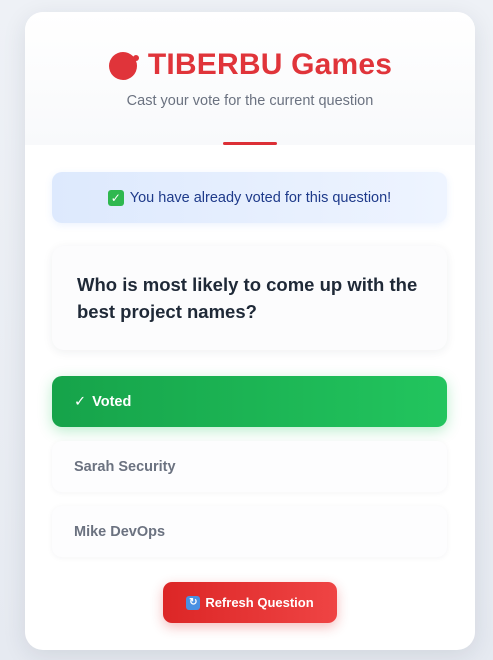  What do you see at coordinates (112, 401) in the screenshot?
I see `option-label: Voted` at bounding box center [112, 401].